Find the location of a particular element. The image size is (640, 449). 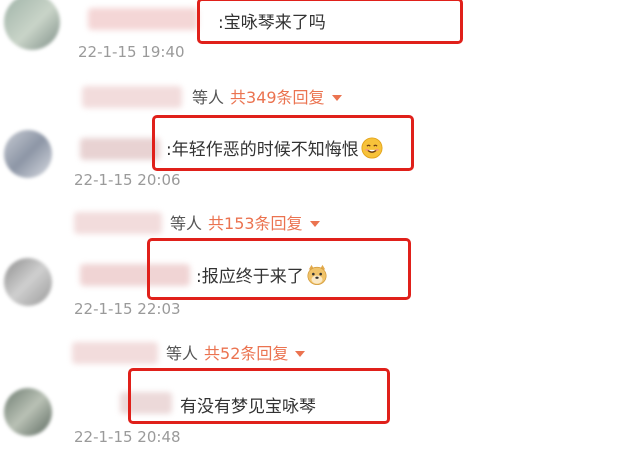

reply-count-link: 共52条回复 is located at coordinates (246, 352).